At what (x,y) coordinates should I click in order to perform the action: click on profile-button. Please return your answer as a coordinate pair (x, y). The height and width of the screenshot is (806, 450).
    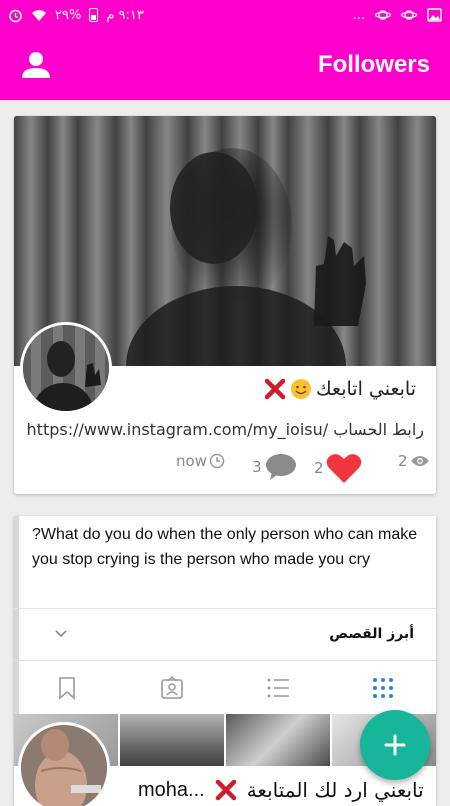
    Looking at the image, I should click on (36, 65).